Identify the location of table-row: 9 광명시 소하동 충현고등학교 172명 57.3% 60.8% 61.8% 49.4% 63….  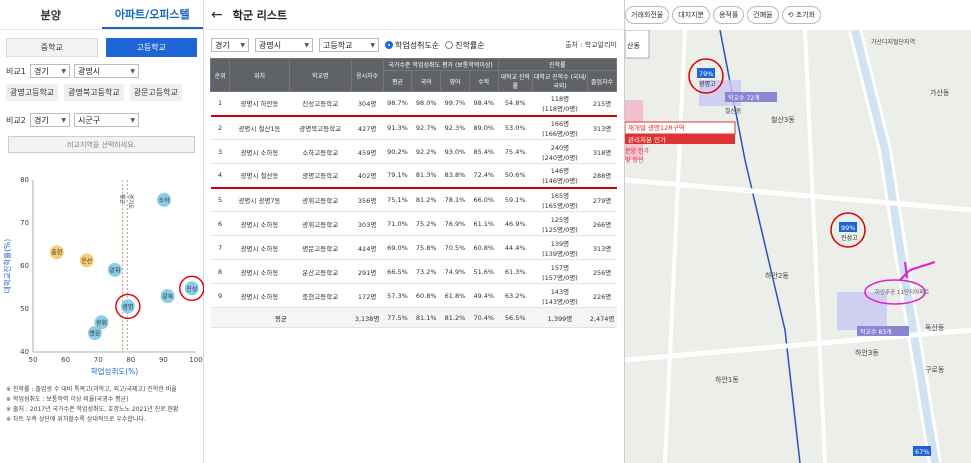
(413, 295).